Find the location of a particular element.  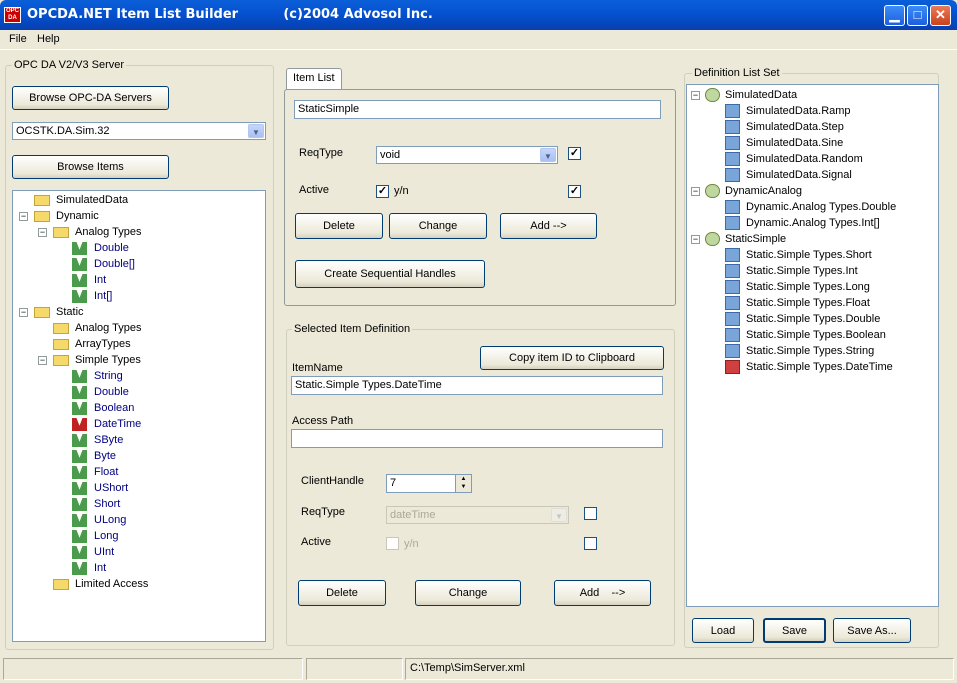

delete-button: Delete is located at coordinates (339, 226).